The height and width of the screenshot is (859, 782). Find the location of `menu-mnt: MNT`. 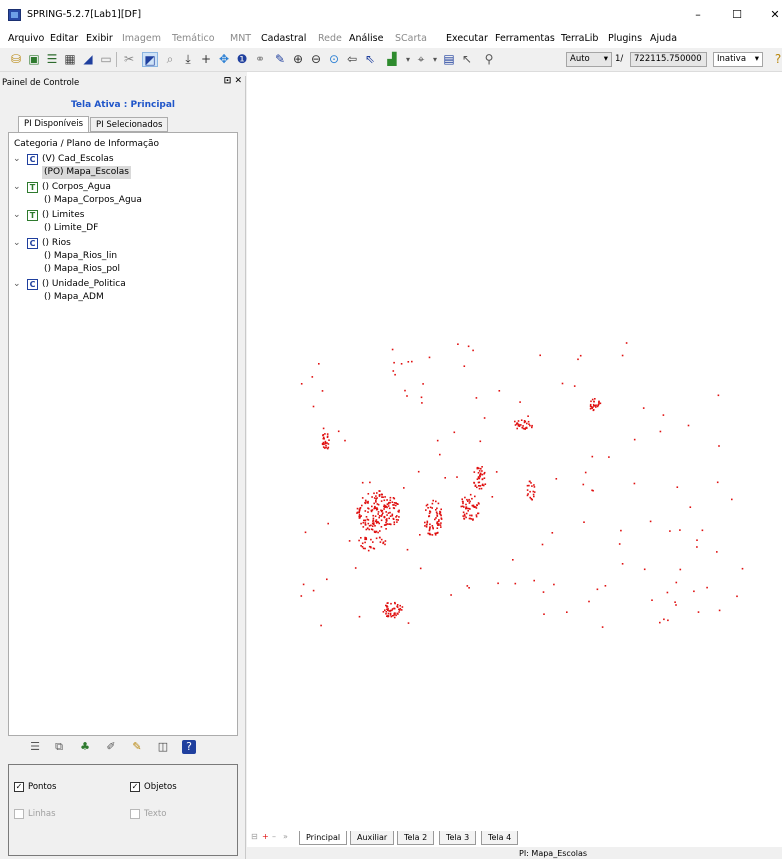

menu-mnt: MNT is located at coordinates (240, 38).